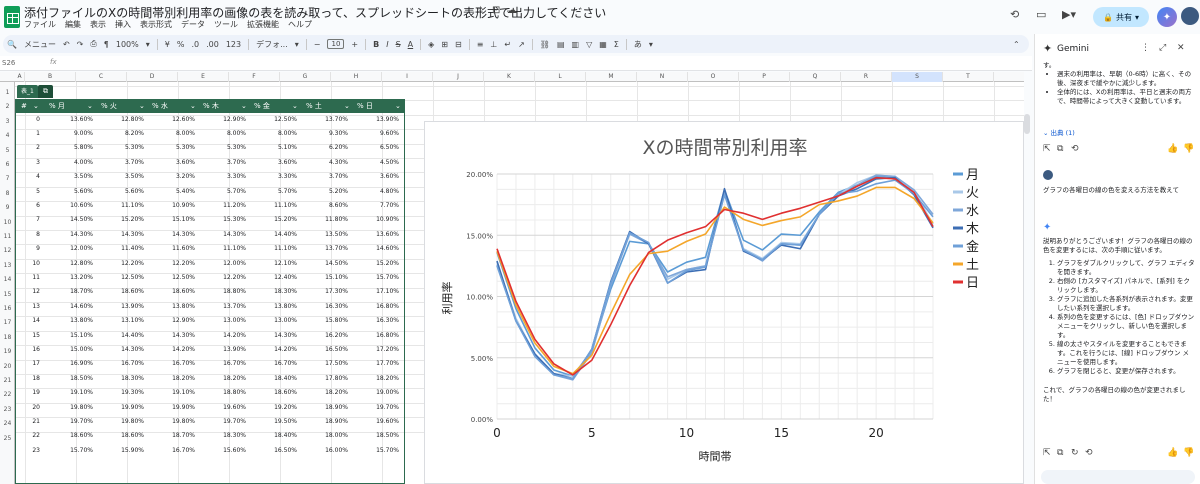 The image size is (1200, 484). What do you see at coordinates (507, 44) in the screenshot?
I see `text-wrap-icon: ↵` at bounding box center [507, 44].